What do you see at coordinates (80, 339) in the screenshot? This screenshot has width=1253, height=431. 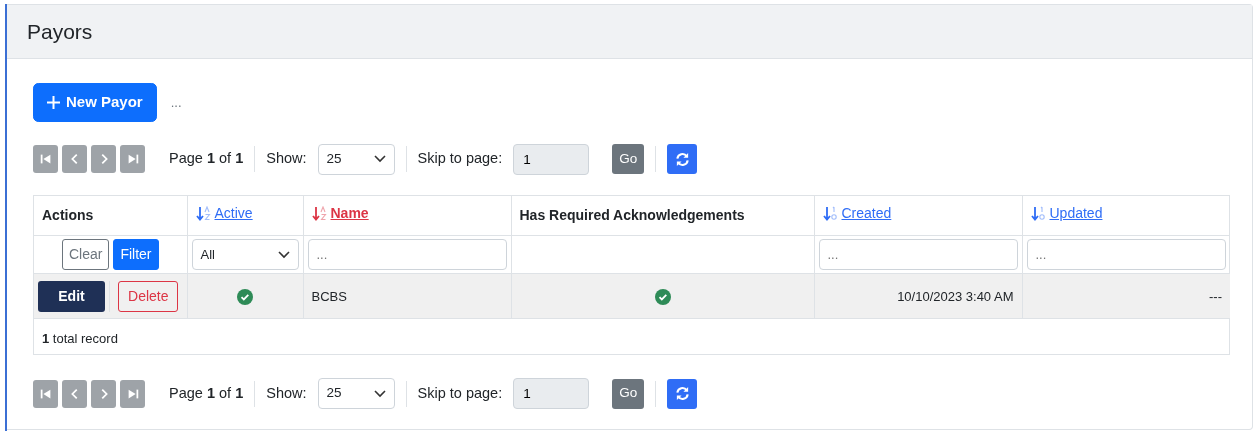 I see `total-records-text: 1 total record` at bounding box center [80, 339].